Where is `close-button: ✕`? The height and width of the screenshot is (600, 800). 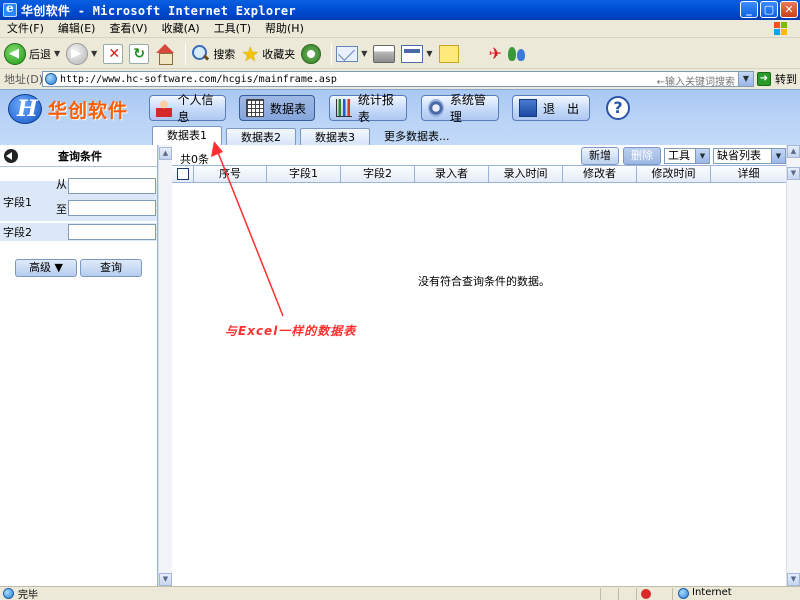 close-button: ✕ is located at coordinates (789, 9).